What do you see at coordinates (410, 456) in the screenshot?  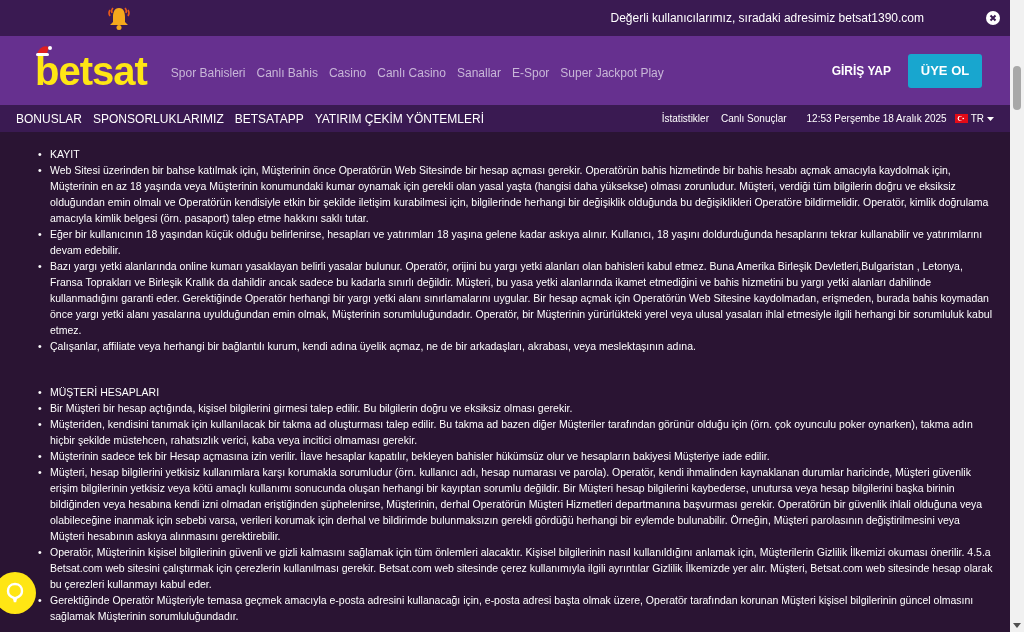 I see `terms-paragraph: Müşterinin sadece tek bir Hesap açmasına izin verilir. İlave hesaplar kapatılır, bekleyen bahisler hükümsüz olur ve hesapların bakiyesi Müşteriye iade edilir.` at bounding box center [410, 456].